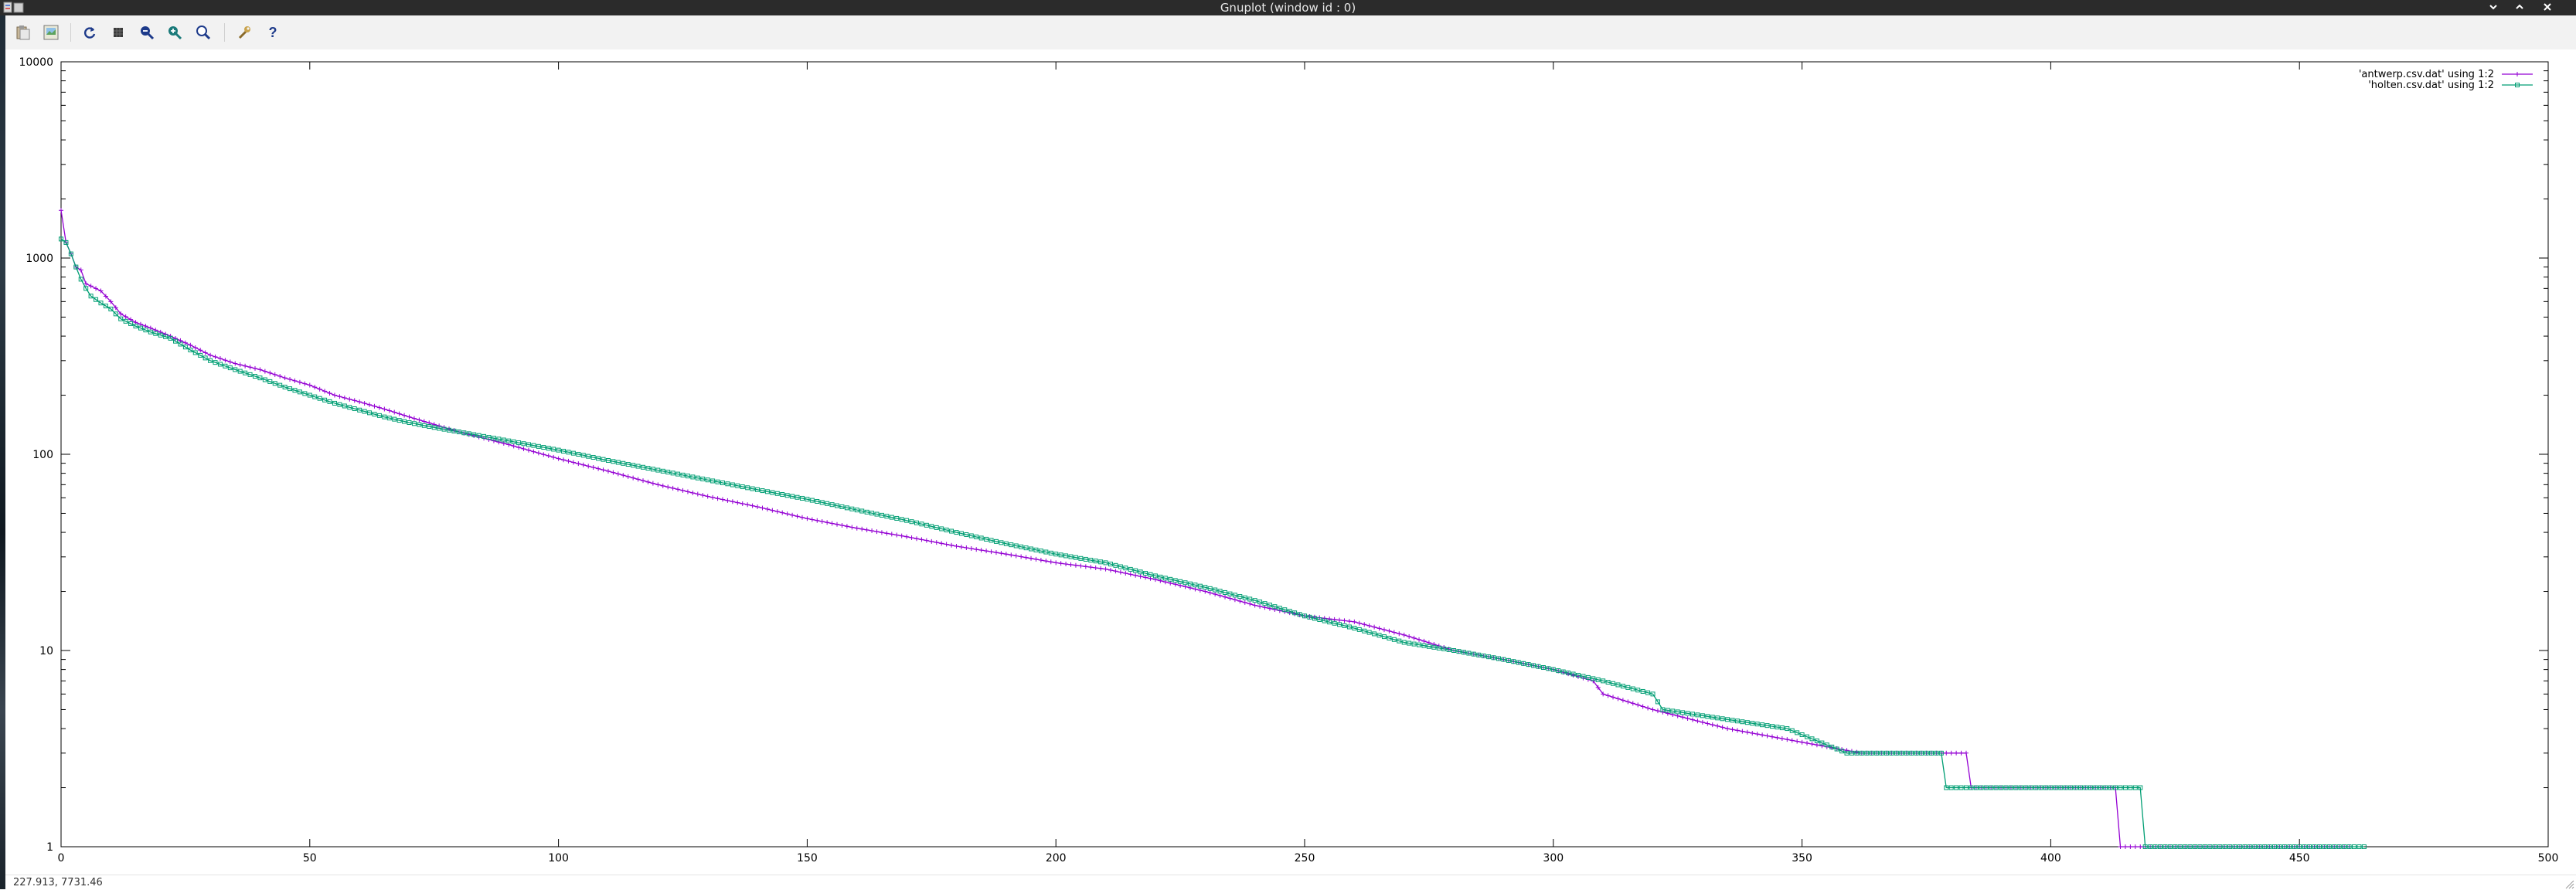 The height and width of the screenshot is (890, 2576). I want to click on maximize-button, so click(2519, 7).